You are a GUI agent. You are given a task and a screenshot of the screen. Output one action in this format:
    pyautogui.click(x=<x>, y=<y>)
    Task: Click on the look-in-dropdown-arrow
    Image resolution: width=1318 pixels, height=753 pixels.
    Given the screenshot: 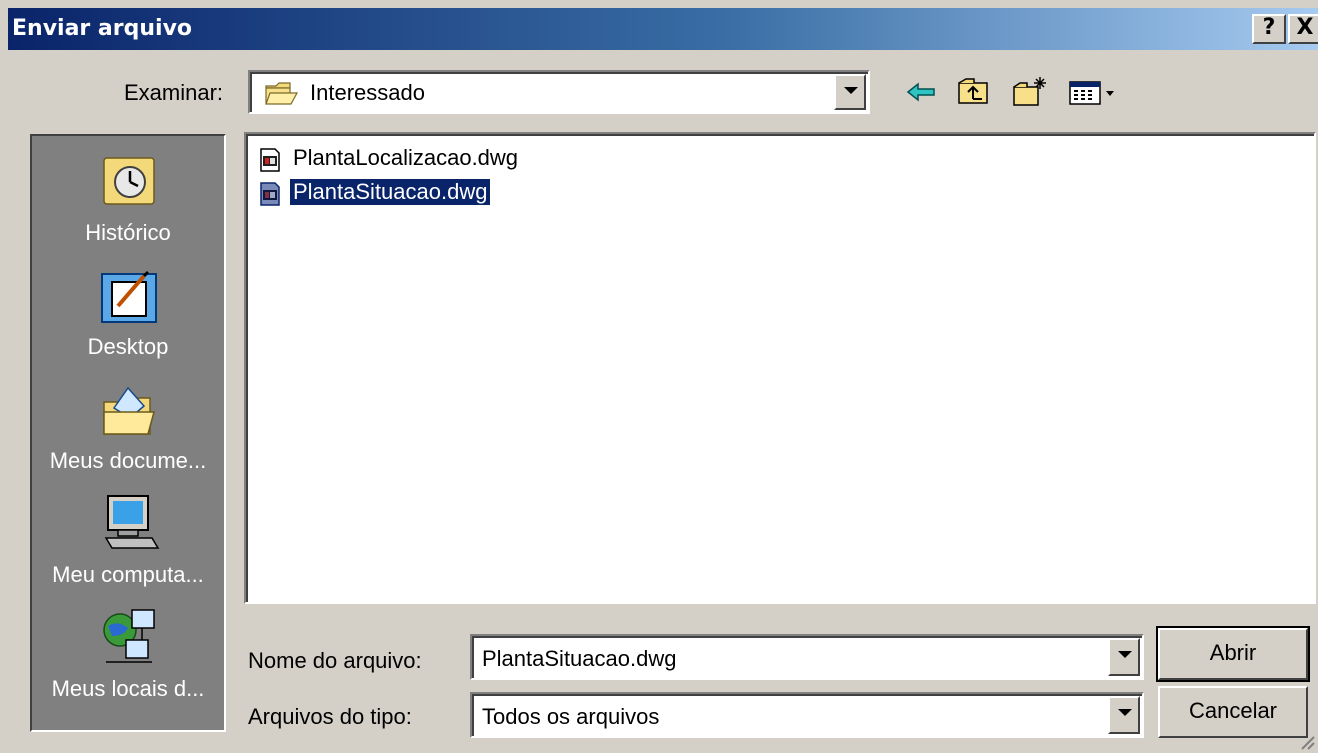 What is the action you would take?
    pyautogui.click(x=850, y=92)
    